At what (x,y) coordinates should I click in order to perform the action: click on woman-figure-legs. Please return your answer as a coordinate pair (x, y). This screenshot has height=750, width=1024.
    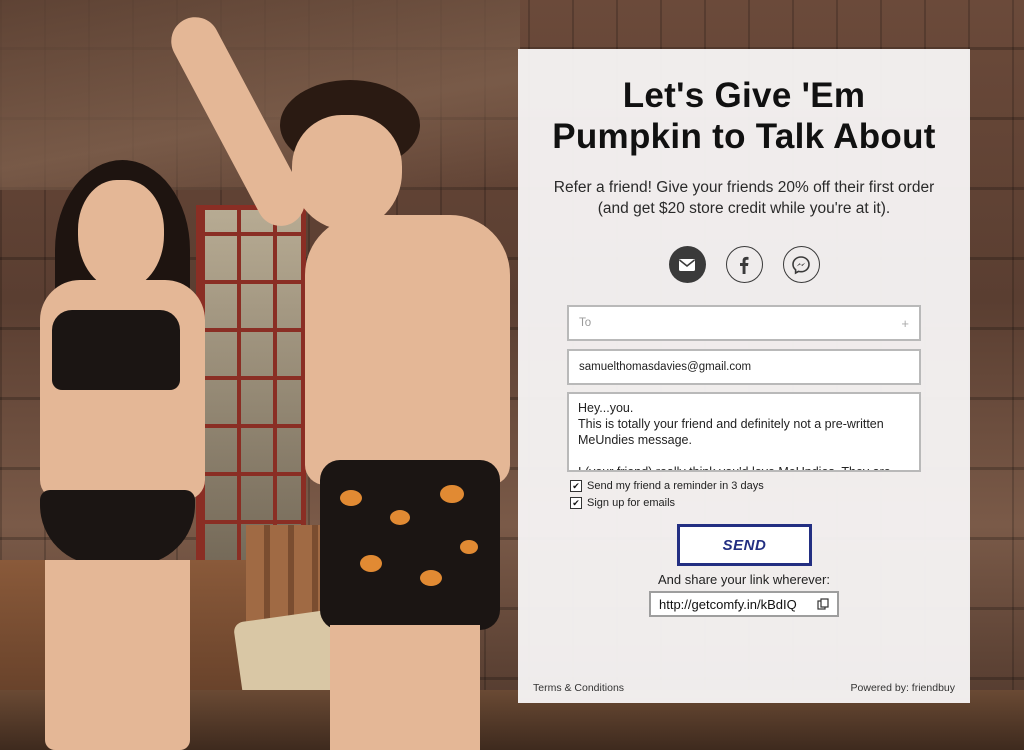
    Looking at the image, I should click on (117, 655).